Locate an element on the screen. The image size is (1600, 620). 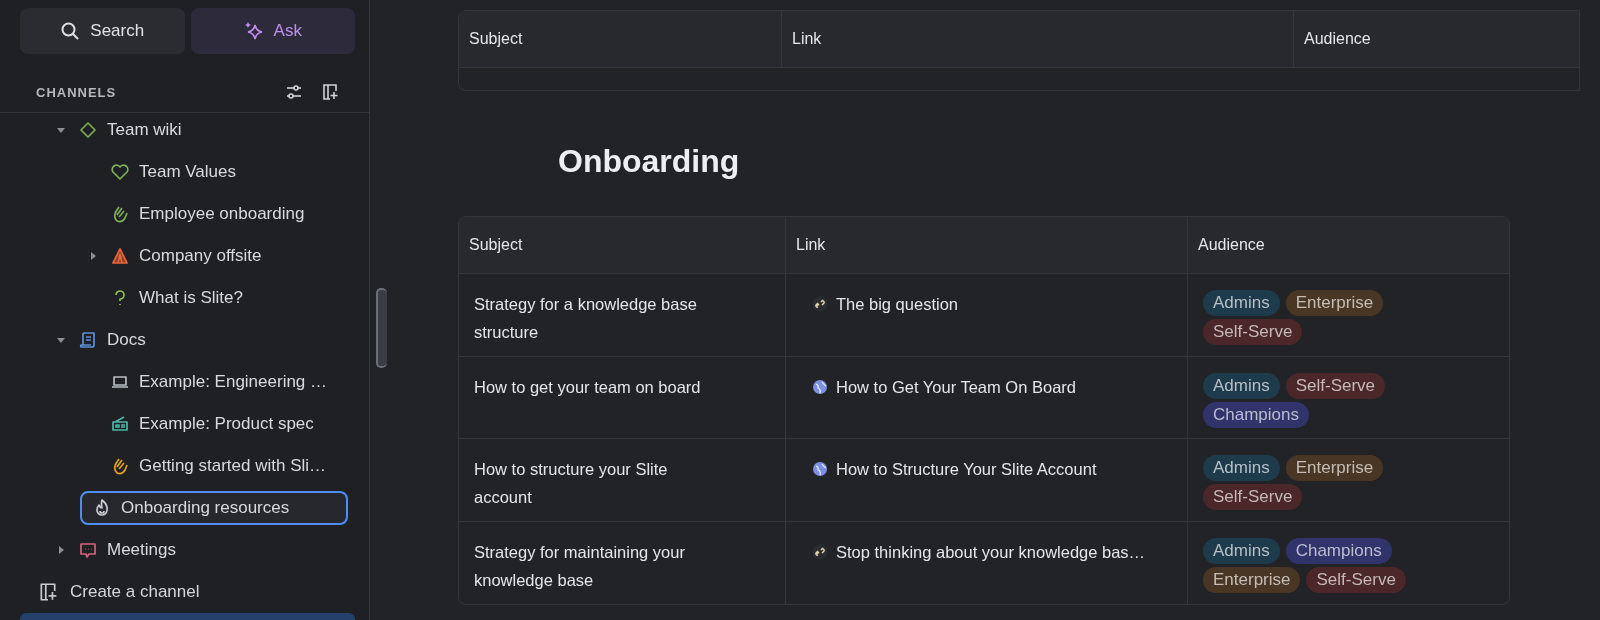
tree-item: Meetings is located at coordinates (119, 550).